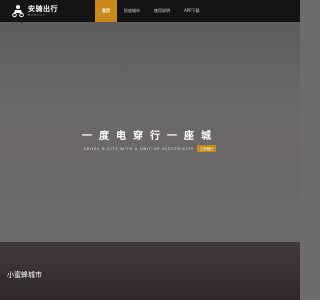 This screenshot has width=320, height=300. What do you see at coordinates (206, 148) in the screenshot?
I see `ride-now-button: 立即骑行` at bounding box center [206, 148].